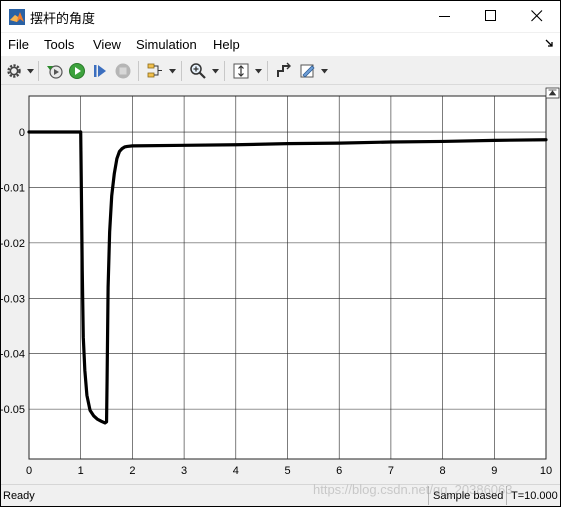 This screenshot has height=507, width=561. What do you see at coordinates (308, 71) in the screenshot?
I see `style-icon` at bounding box center [308, 71].